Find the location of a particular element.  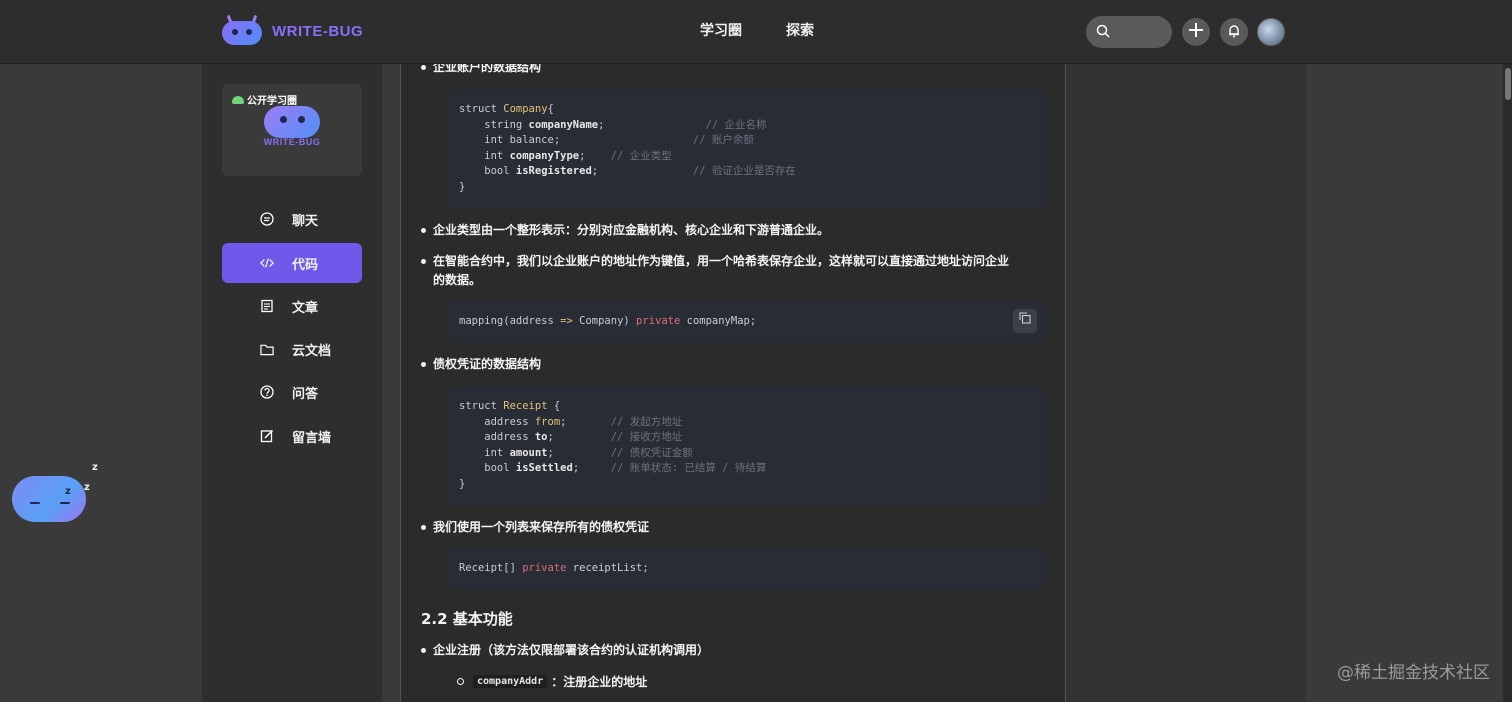

sidebar-item-label: 代码 is located at coordinates (305, 265).